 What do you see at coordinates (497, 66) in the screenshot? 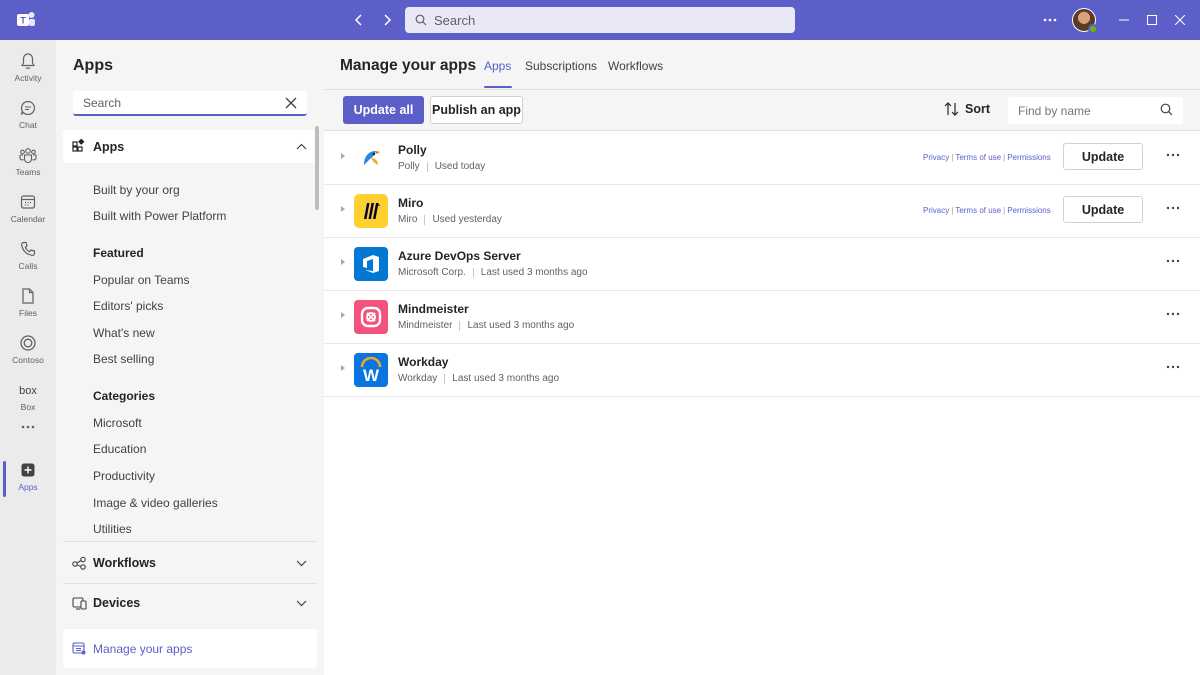
I see `tab-apps: Apps` at bounding box center [497, 66].